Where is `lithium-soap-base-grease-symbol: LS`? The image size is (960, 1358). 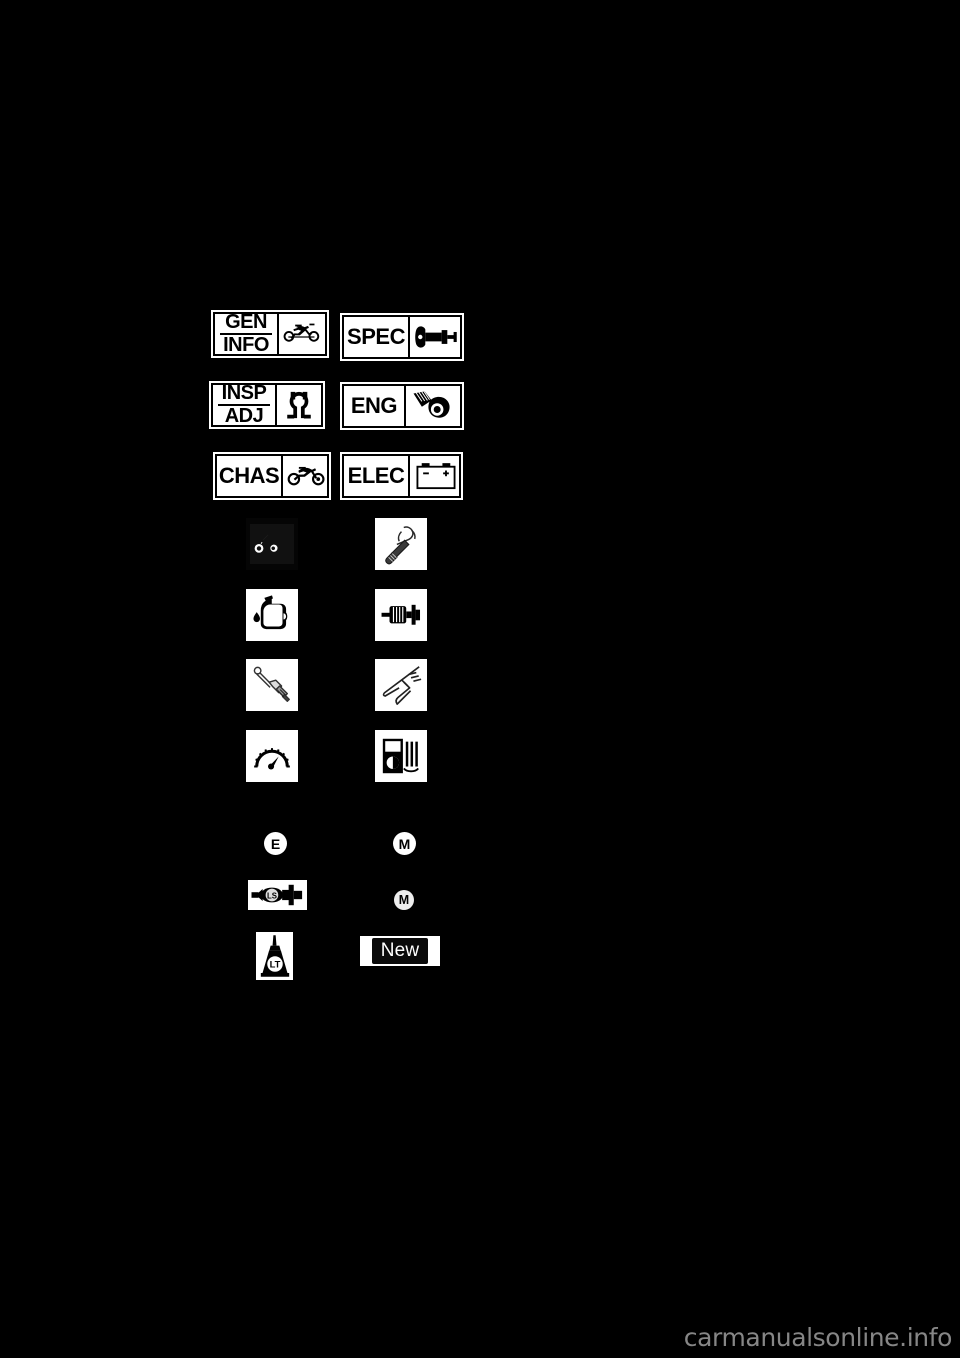 lithium-soap-base-grease-symbol: LS is located at coordinates (277, 895).